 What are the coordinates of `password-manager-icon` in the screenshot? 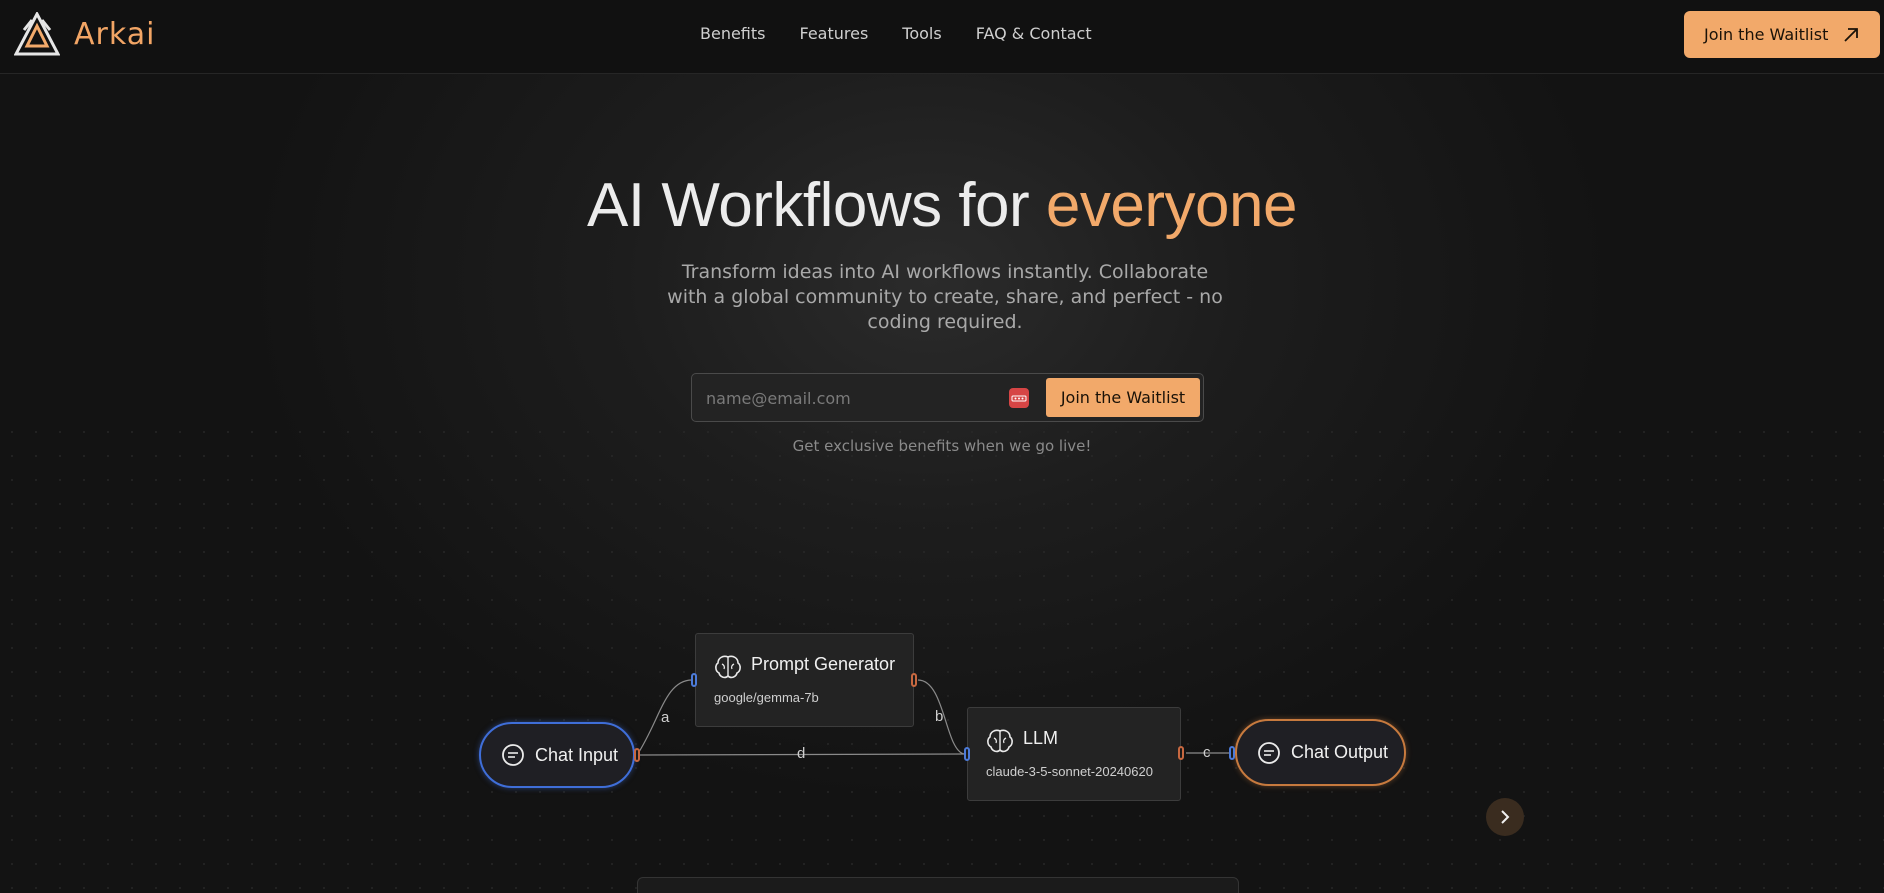 It's located at (1019, 398).